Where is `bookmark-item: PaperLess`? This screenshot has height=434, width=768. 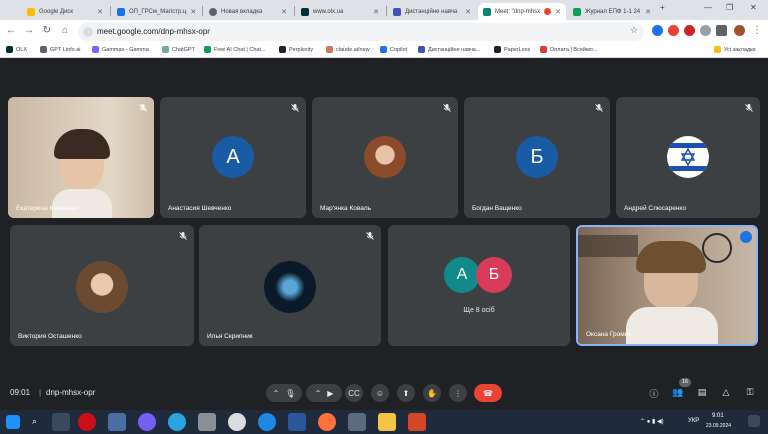 bookmark-item: PaperLess is located at coordinates (512, 49).